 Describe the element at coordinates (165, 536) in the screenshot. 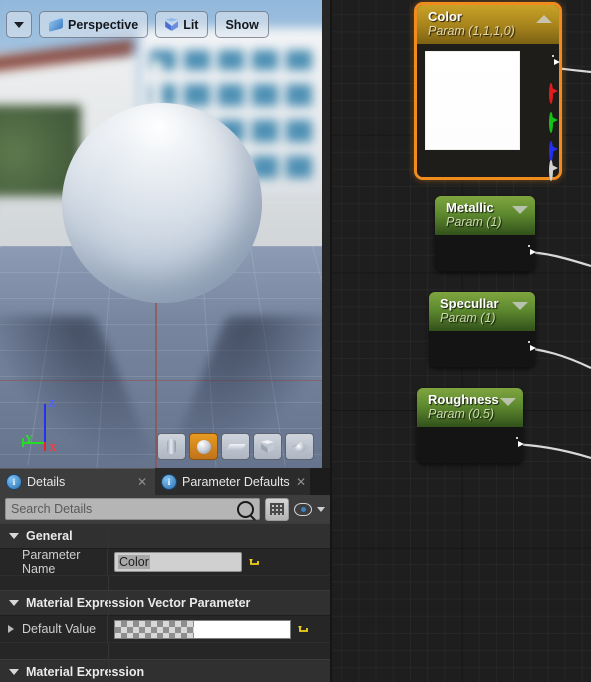

I see `section-header-general: General` at that location.